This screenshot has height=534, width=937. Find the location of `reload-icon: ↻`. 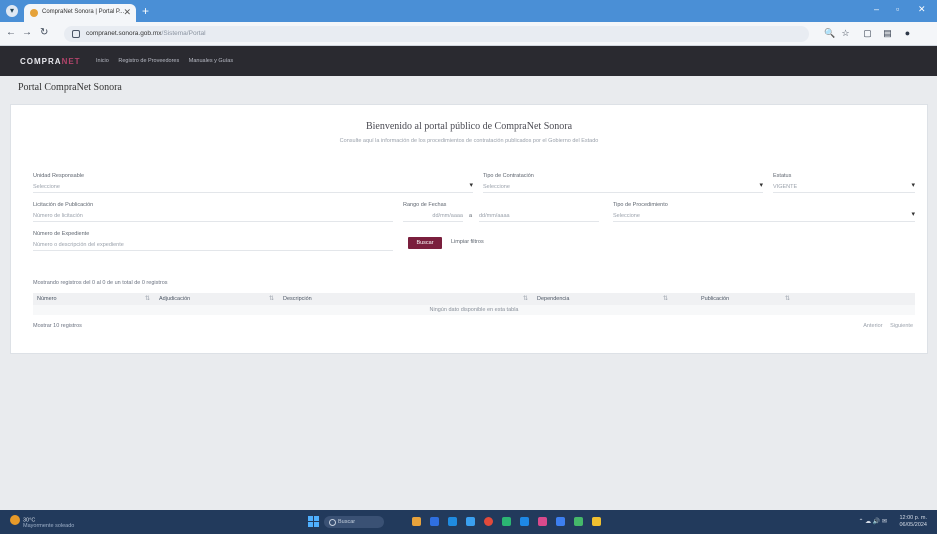

reload-icon: ↻ is located at coordinates (44, 32).